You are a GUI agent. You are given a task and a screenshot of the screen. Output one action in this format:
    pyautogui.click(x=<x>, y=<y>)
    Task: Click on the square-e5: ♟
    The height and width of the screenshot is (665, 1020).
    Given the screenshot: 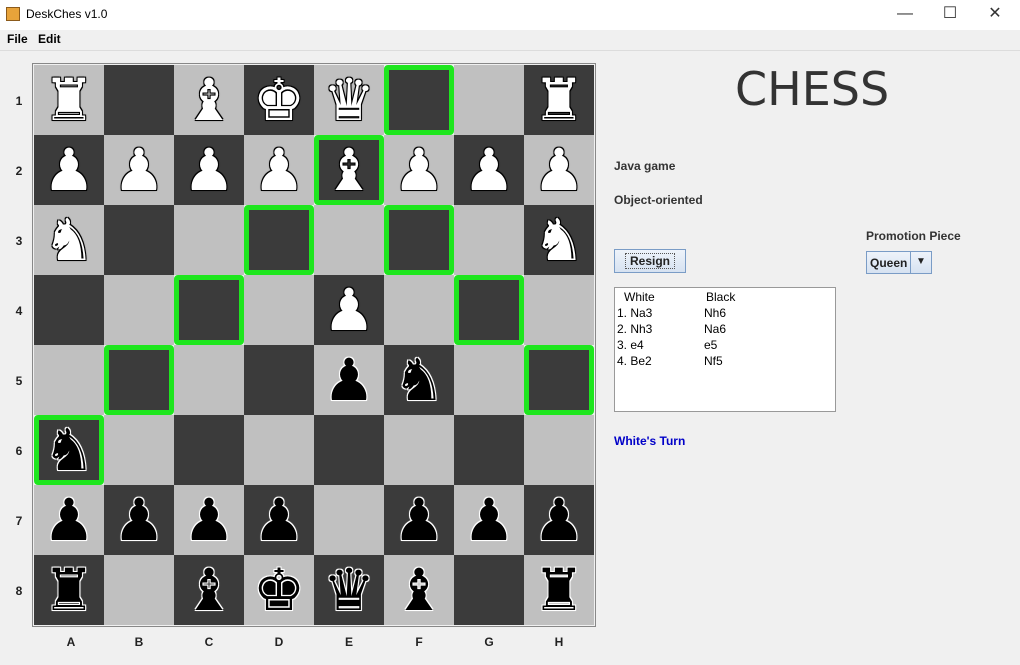 What is the action you would take?
    pyautogui.click(x=349, y=380)
    